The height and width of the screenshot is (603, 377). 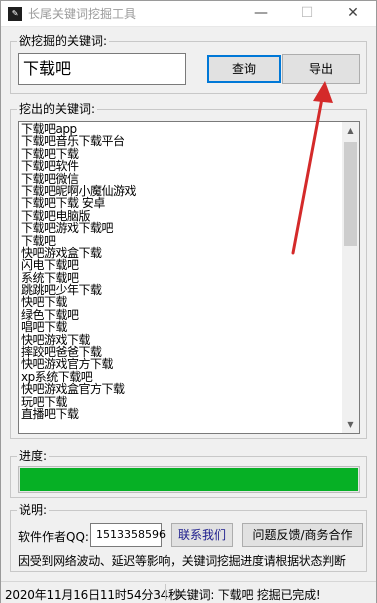 What do you see at coordinates (63, 41) in the screenshot?
I see `keyword-group-label: 欲挖掘的关键词:` at bounding box center [63, 41].